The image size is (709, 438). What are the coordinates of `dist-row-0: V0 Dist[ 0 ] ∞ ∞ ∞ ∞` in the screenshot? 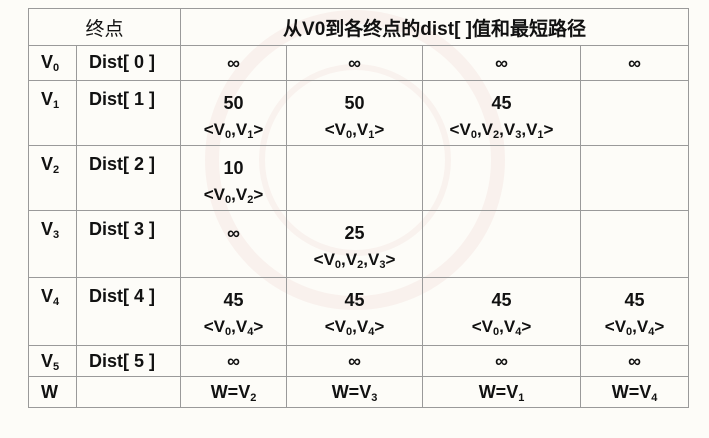 It's located at (359, 63).